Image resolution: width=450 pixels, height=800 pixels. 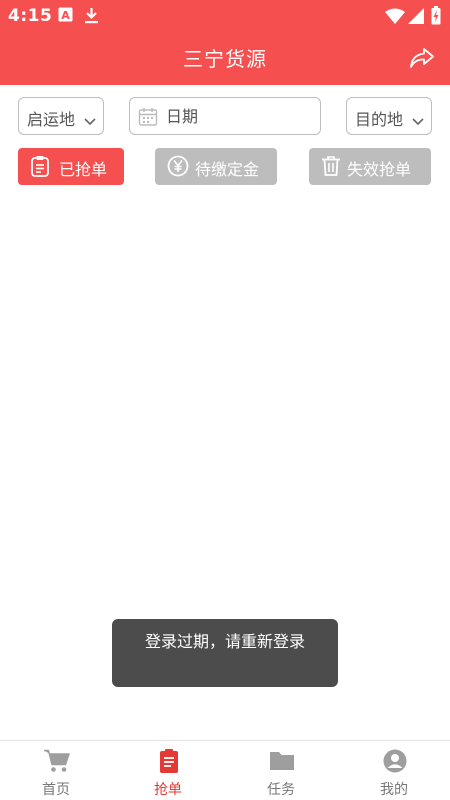 What do you see at coordinates (282, 761) in the screenshot?
I see `folder-icon` at bounding box center [282, 761].